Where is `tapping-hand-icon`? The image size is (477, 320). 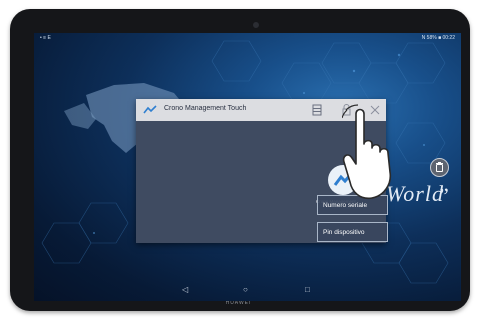 tapping-hand-icon is located at coordinates (367, 152).